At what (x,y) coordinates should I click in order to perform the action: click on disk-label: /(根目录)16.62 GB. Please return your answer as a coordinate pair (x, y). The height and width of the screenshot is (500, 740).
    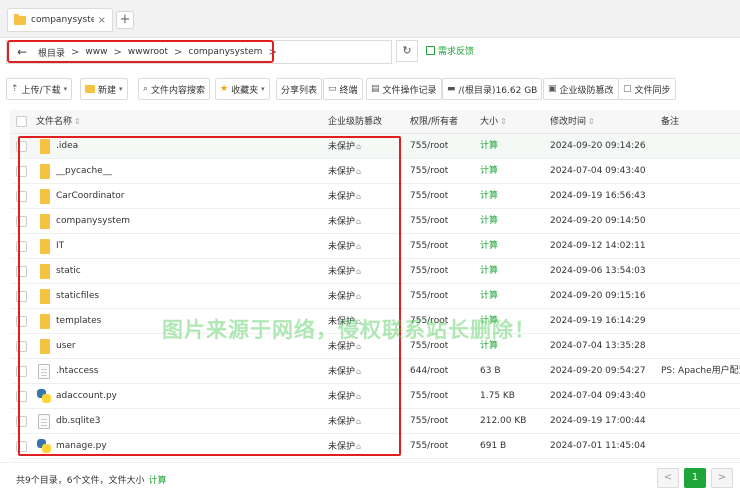
    Looking at the image, I should click on (498, 90).